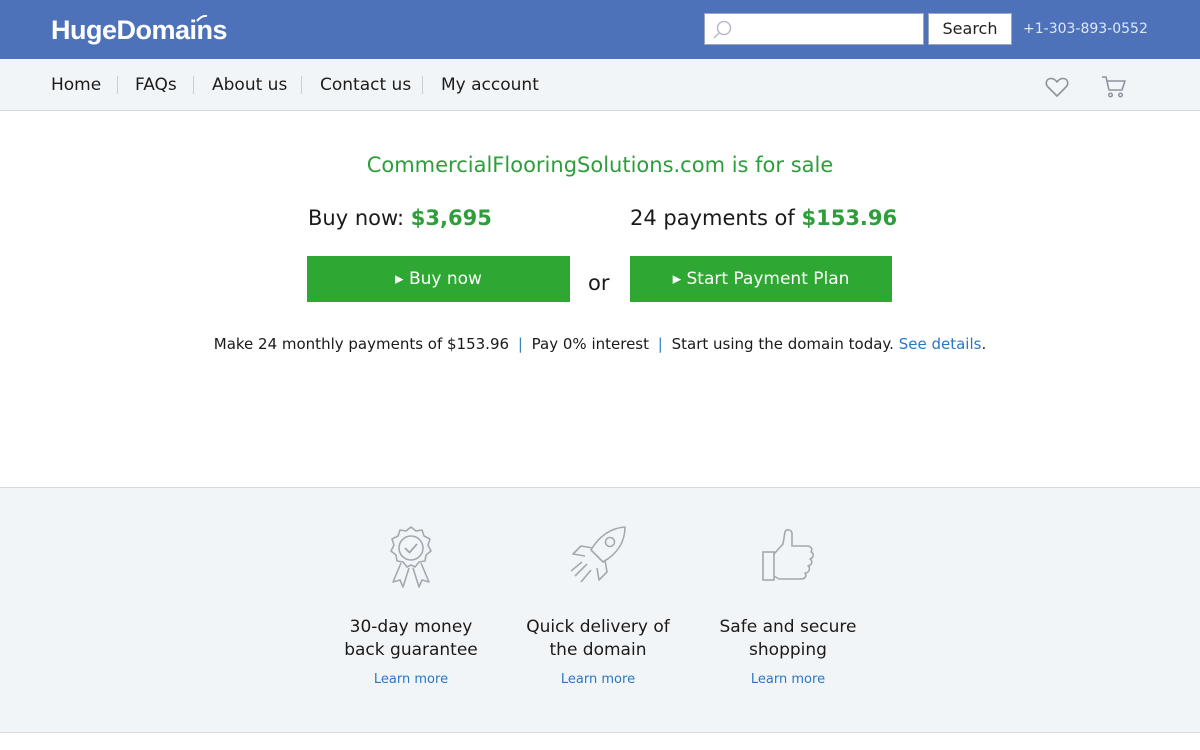 This screenshot has width=1200, height=750. What do you see at coordinates (984, 344) in the screenshot?
I see `details-period: .` at bounding box center [984, 344].